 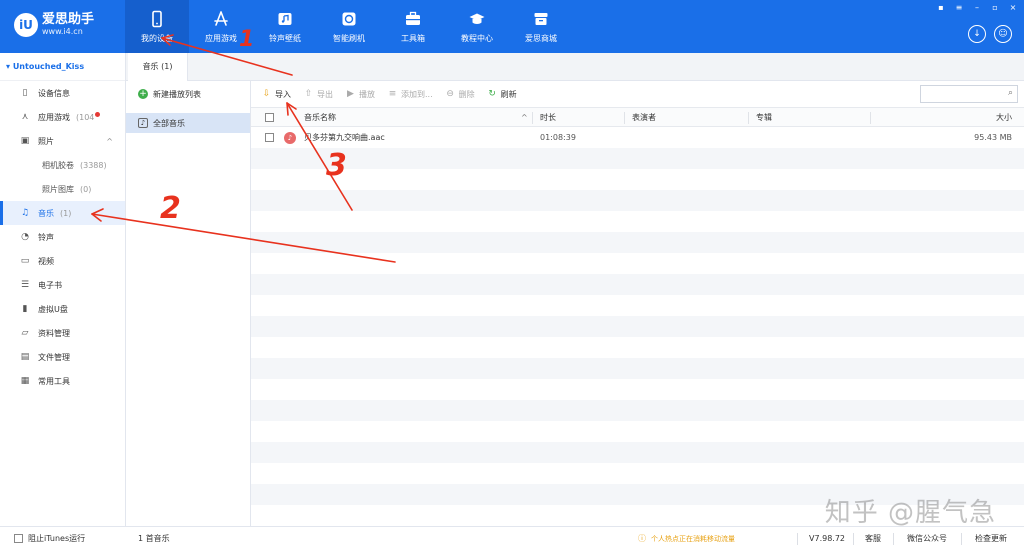 What do you see at coordinates (969, 94) in the screenshot?
I see `search-input: ⌕` at bounding box center [969, 94].